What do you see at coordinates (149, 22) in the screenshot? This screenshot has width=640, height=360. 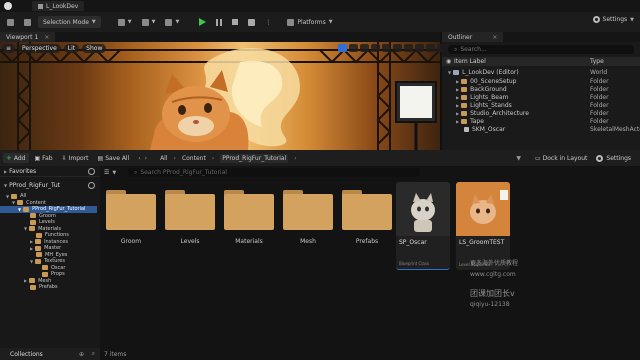 I see `blueprint-icon: ▼` at bounding box center [149, 22].